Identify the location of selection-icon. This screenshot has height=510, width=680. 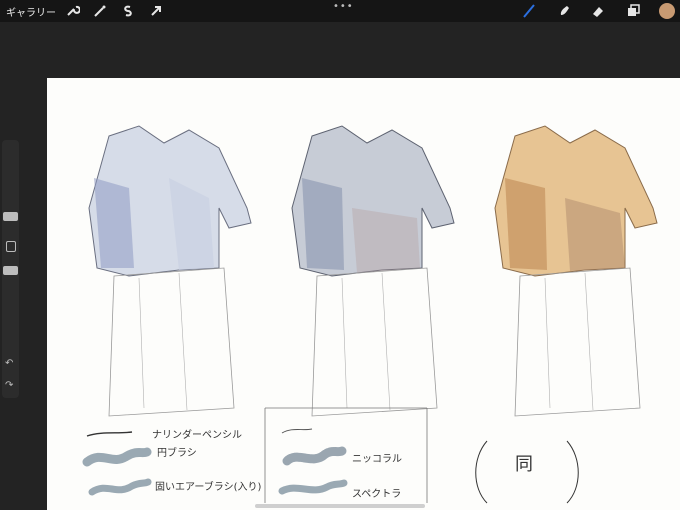
(128, 11).